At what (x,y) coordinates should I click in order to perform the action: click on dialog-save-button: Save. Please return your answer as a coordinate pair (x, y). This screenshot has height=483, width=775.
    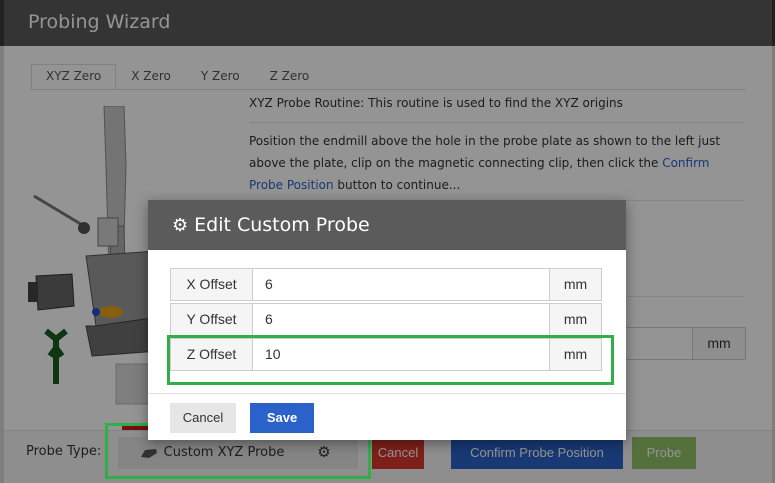
    Looking at the image, I should click on (282, 418).